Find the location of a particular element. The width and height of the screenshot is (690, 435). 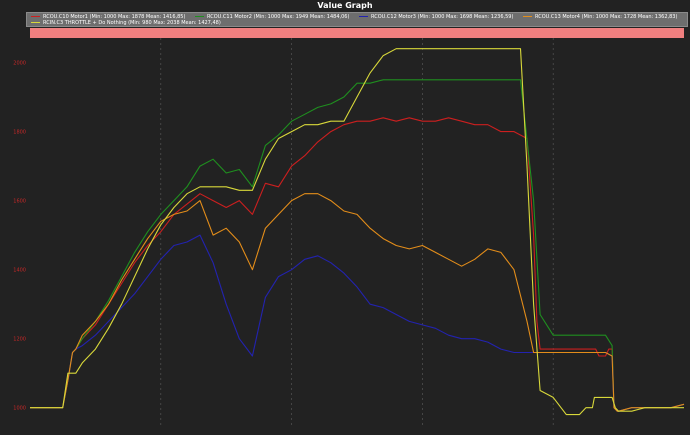

highlight-band is located at coordinates (357, 33).